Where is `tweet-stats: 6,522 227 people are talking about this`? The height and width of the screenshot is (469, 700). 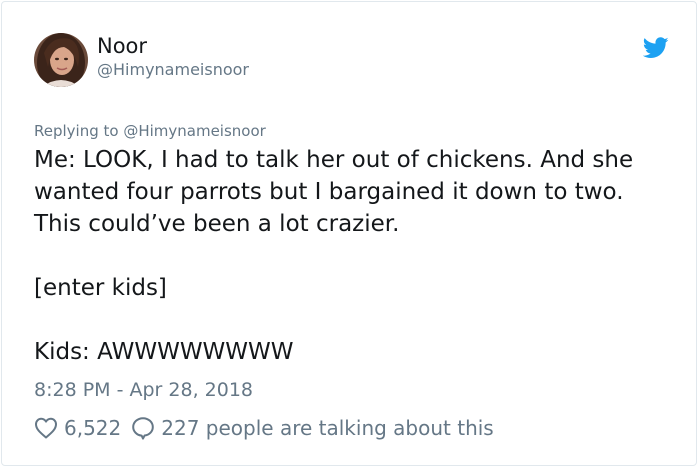
tweet-stats: 6,522 227 people are talking about this is located at coordinates (264, 428).